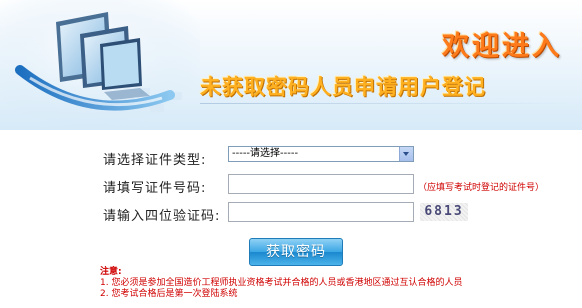 Image resolution: width=582 pixels, height=308 pixels. What do you see at coordinates (162, 216) in the screenshot?
I see `captcha-label: 请输入四位验证码:` at bounding box center [162, 216].